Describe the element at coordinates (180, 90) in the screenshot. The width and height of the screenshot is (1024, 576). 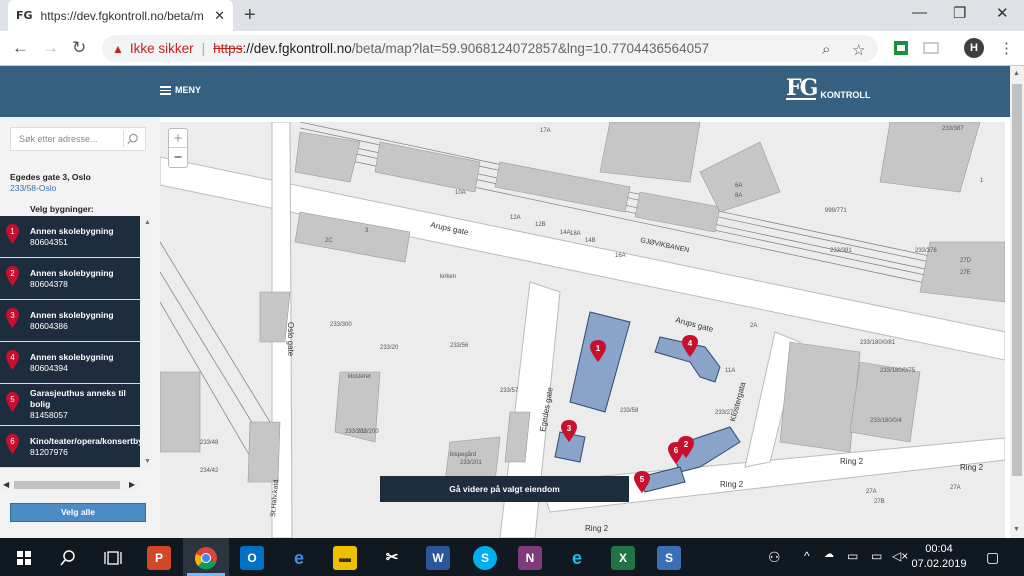
I see `menu-button: MENY` at that location.